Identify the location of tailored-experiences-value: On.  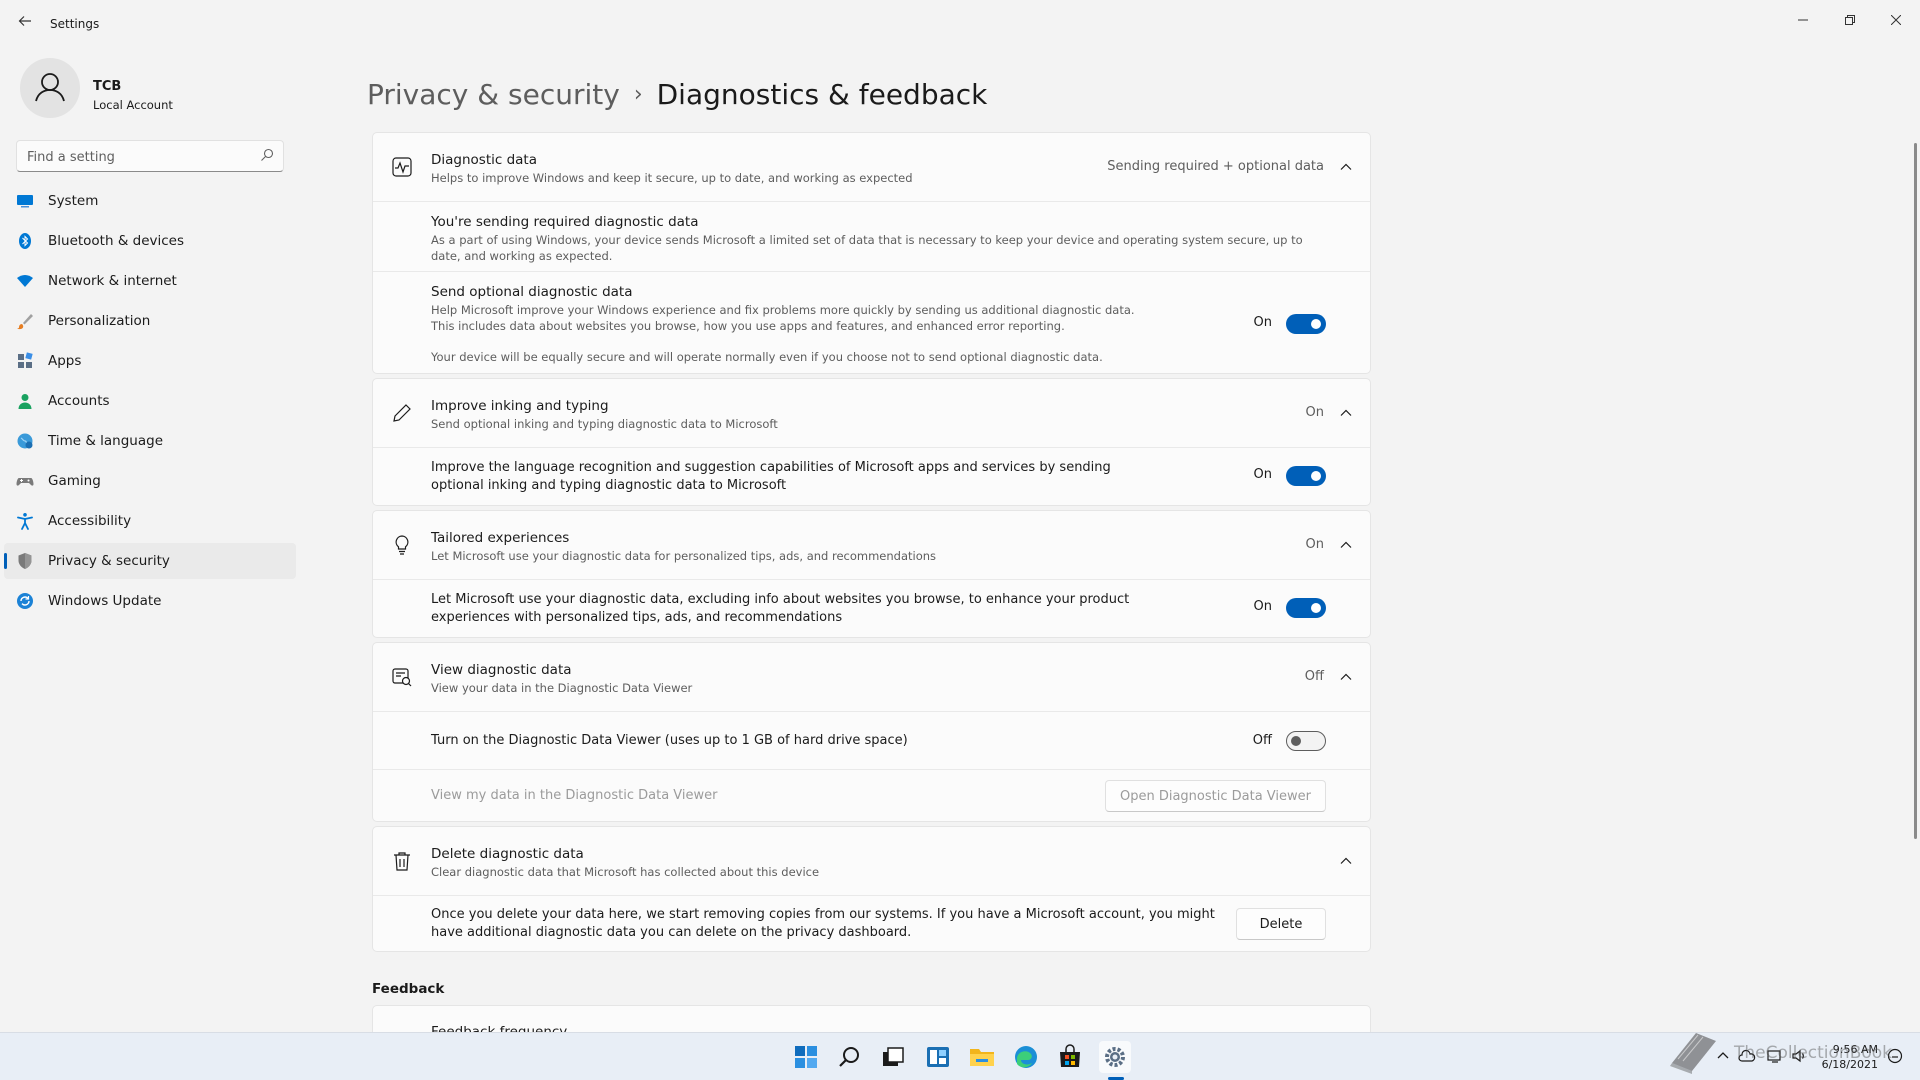
(1314, 544).